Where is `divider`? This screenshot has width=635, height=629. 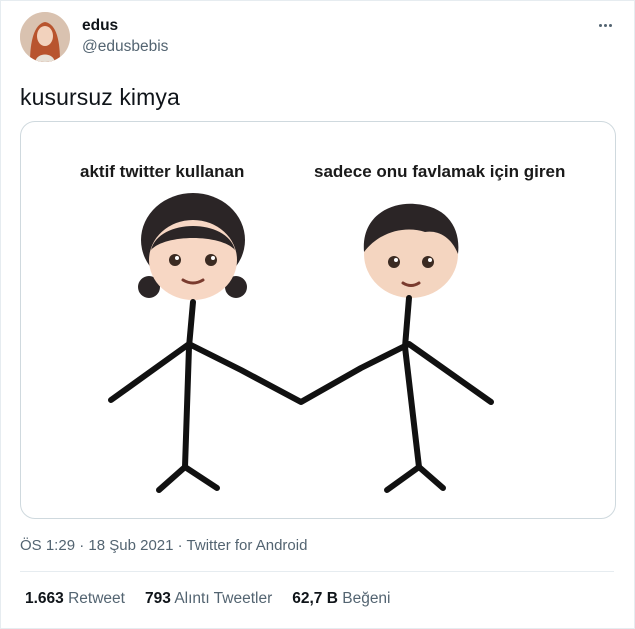
divider is located at coordinates (317, 571).